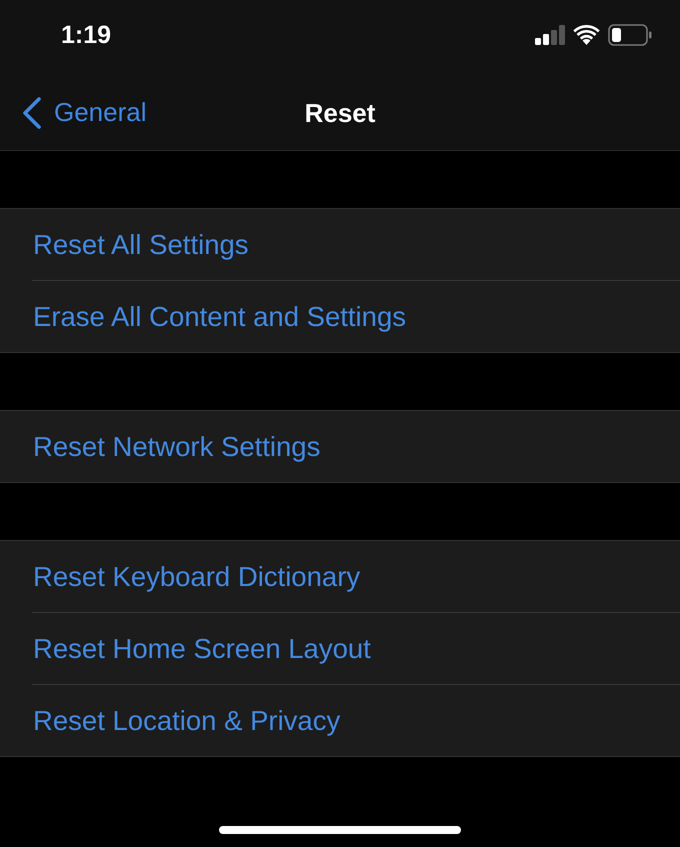 Image resolution: width=680 pixels, height=847 pixels. What do you see at coordinates (86, 35) in the screenshot?
I see `status-time: 1:19` at bounding box center [86, 35].